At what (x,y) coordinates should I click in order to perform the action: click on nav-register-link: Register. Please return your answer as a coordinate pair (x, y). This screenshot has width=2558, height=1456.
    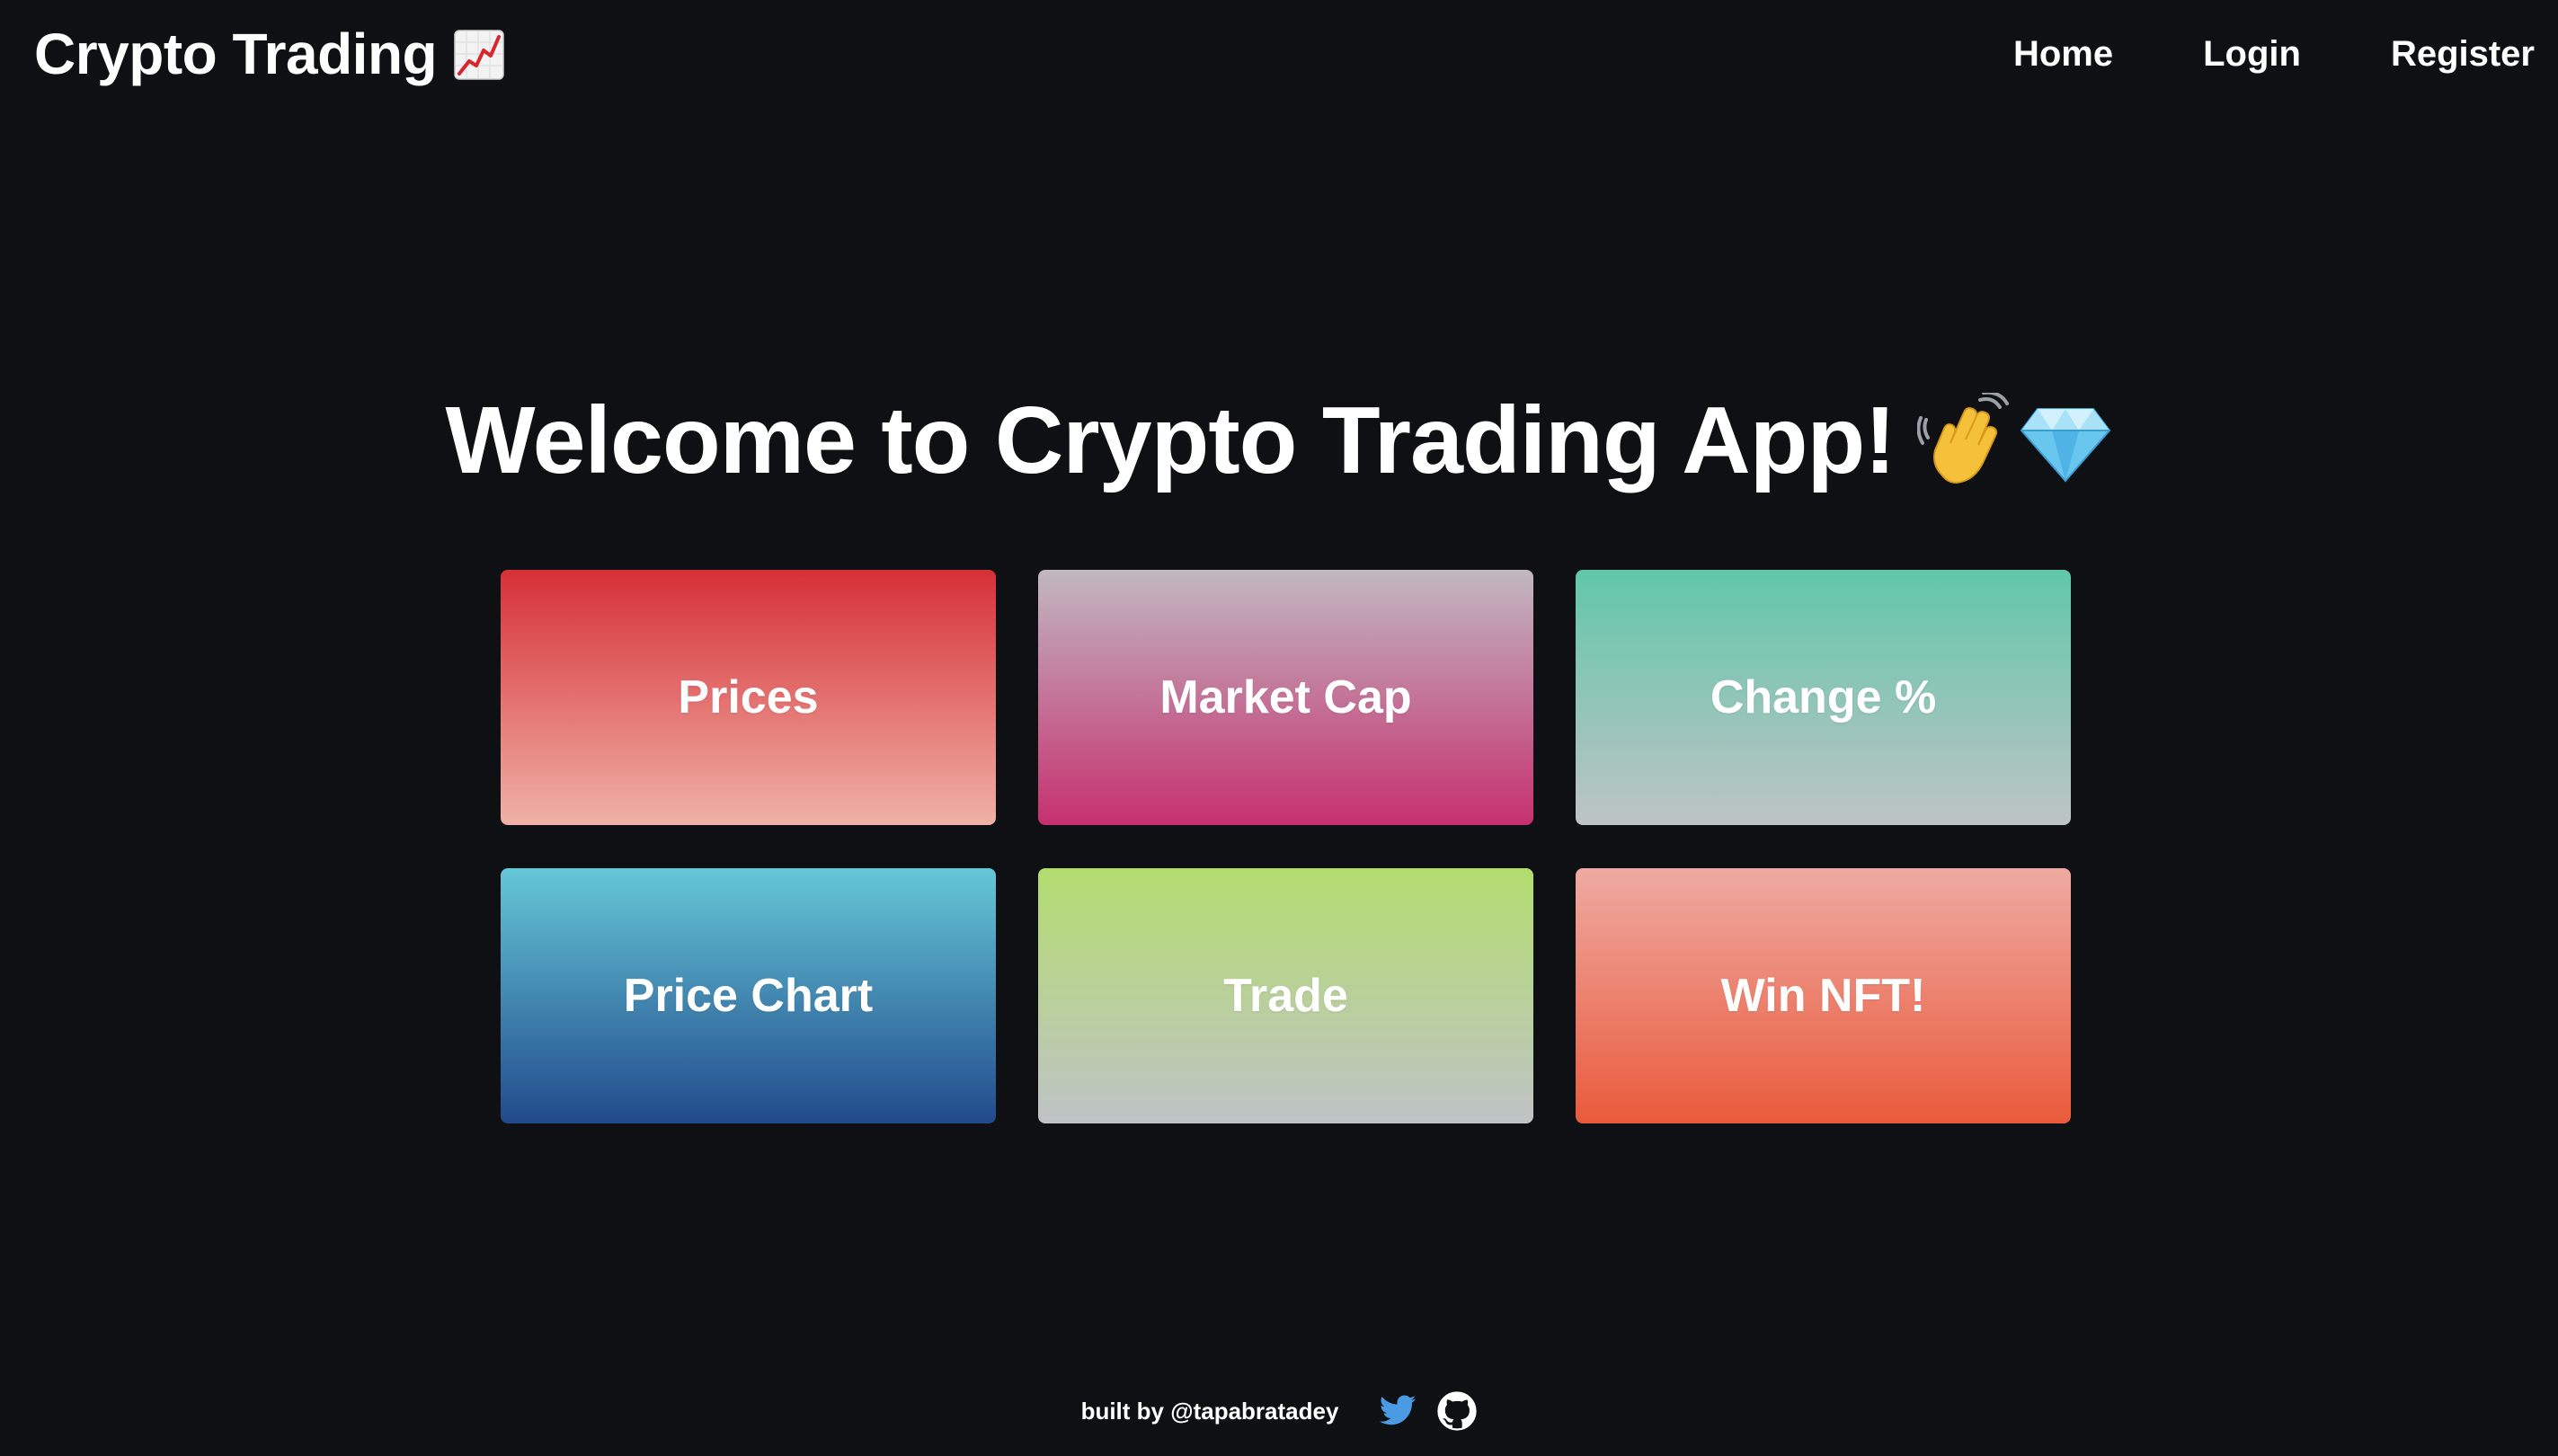
    Looking at the image, I should click on (2418, 54).